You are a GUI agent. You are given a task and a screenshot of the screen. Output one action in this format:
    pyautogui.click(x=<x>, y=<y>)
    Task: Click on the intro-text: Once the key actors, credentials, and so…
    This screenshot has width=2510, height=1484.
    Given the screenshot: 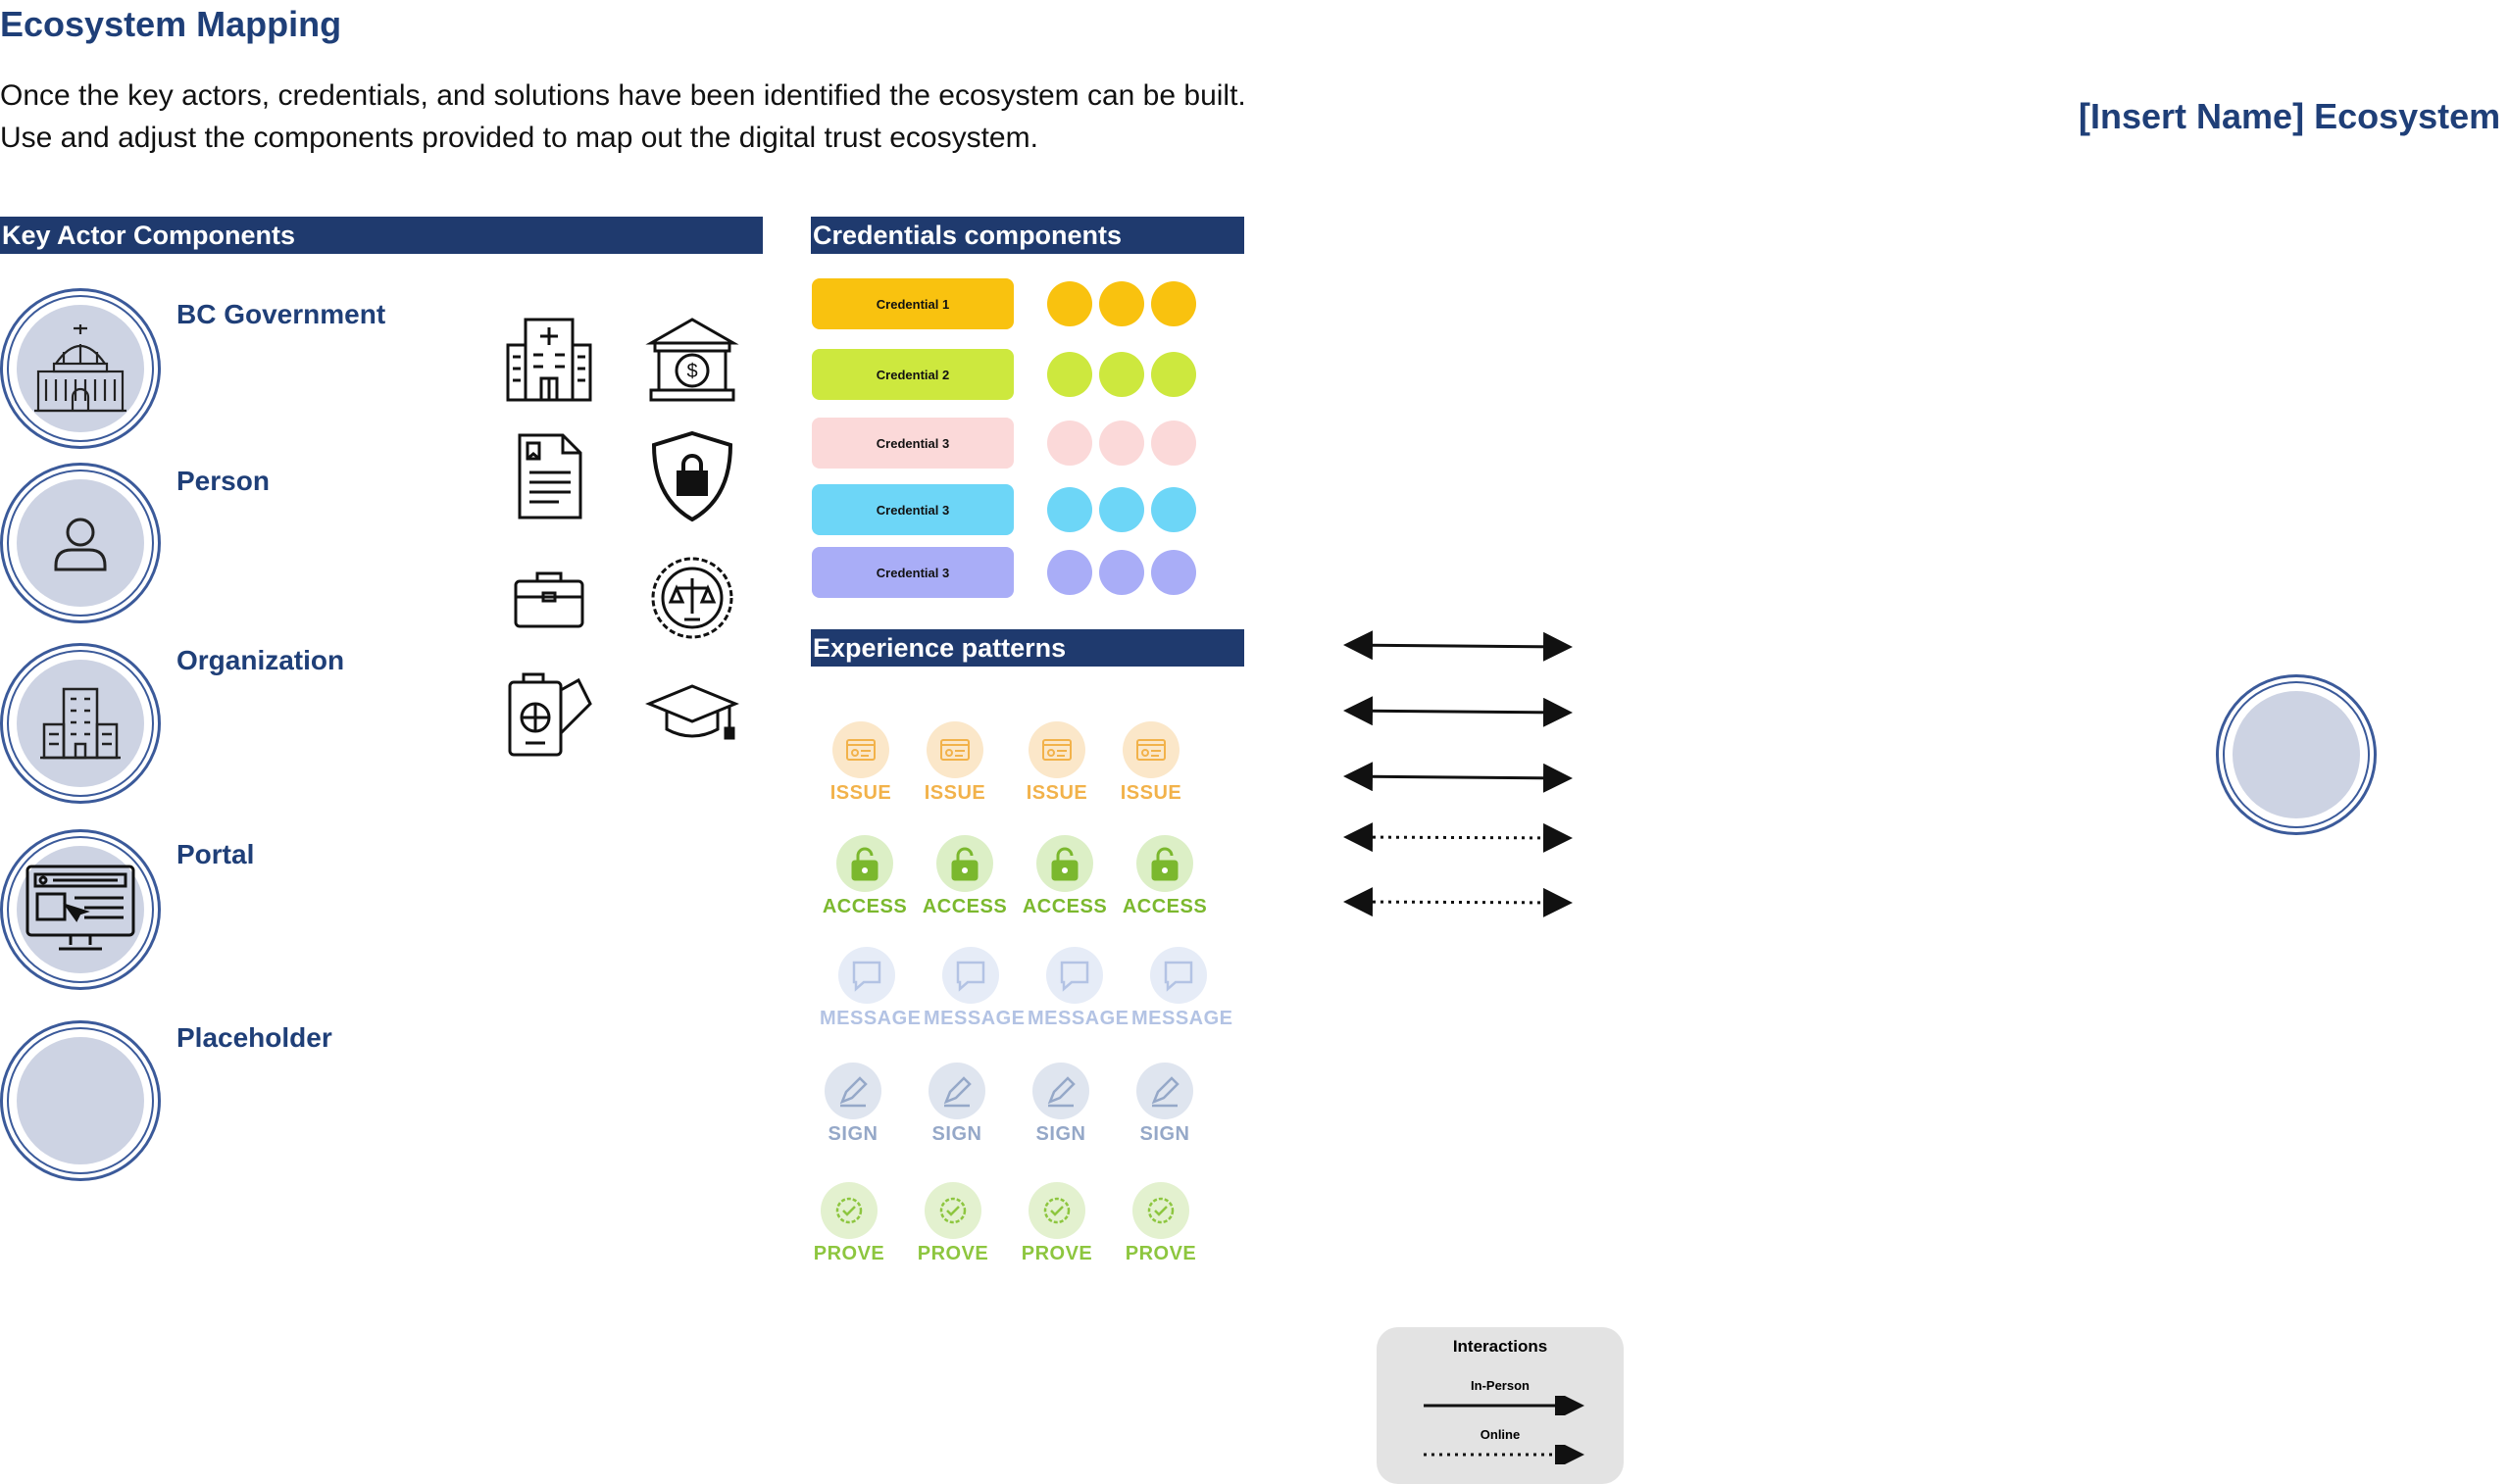 What is the action you would take?
    pyautogui.click(x=623, y=117)
    